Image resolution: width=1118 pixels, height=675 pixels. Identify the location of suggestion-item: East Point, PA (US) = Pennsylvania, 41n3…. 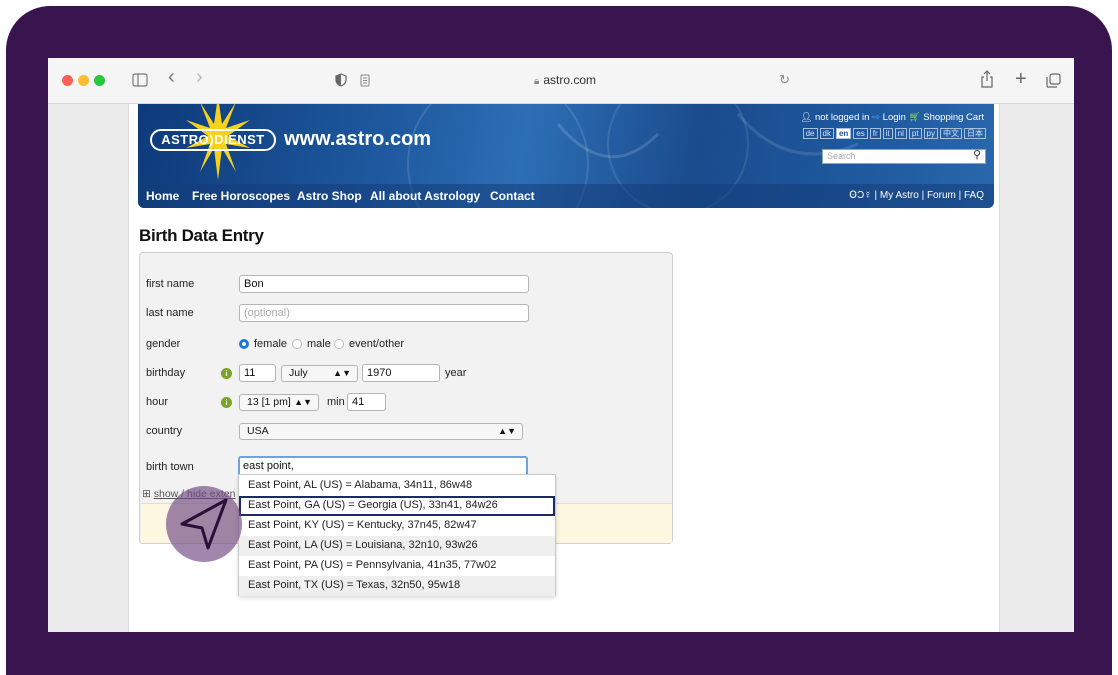
(397, 566).